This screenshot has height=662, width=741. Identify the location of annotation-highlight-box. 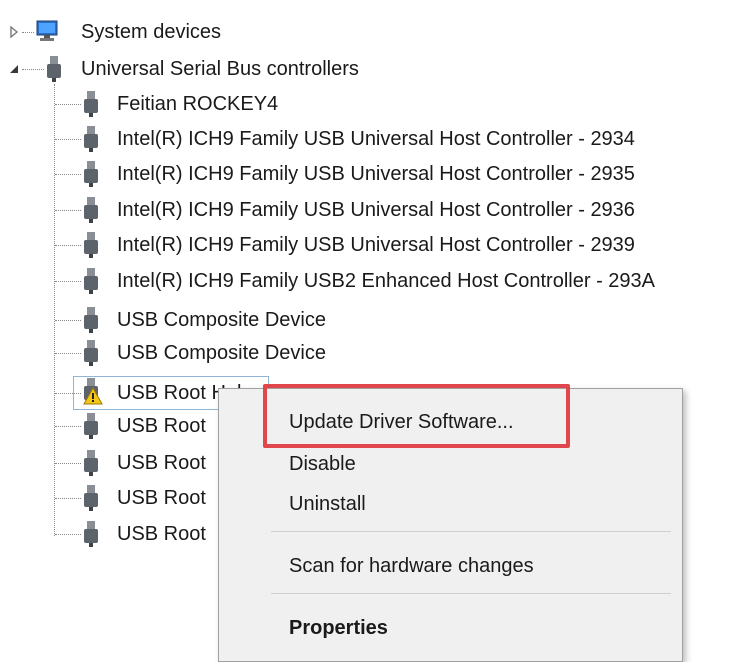
(416, 416).